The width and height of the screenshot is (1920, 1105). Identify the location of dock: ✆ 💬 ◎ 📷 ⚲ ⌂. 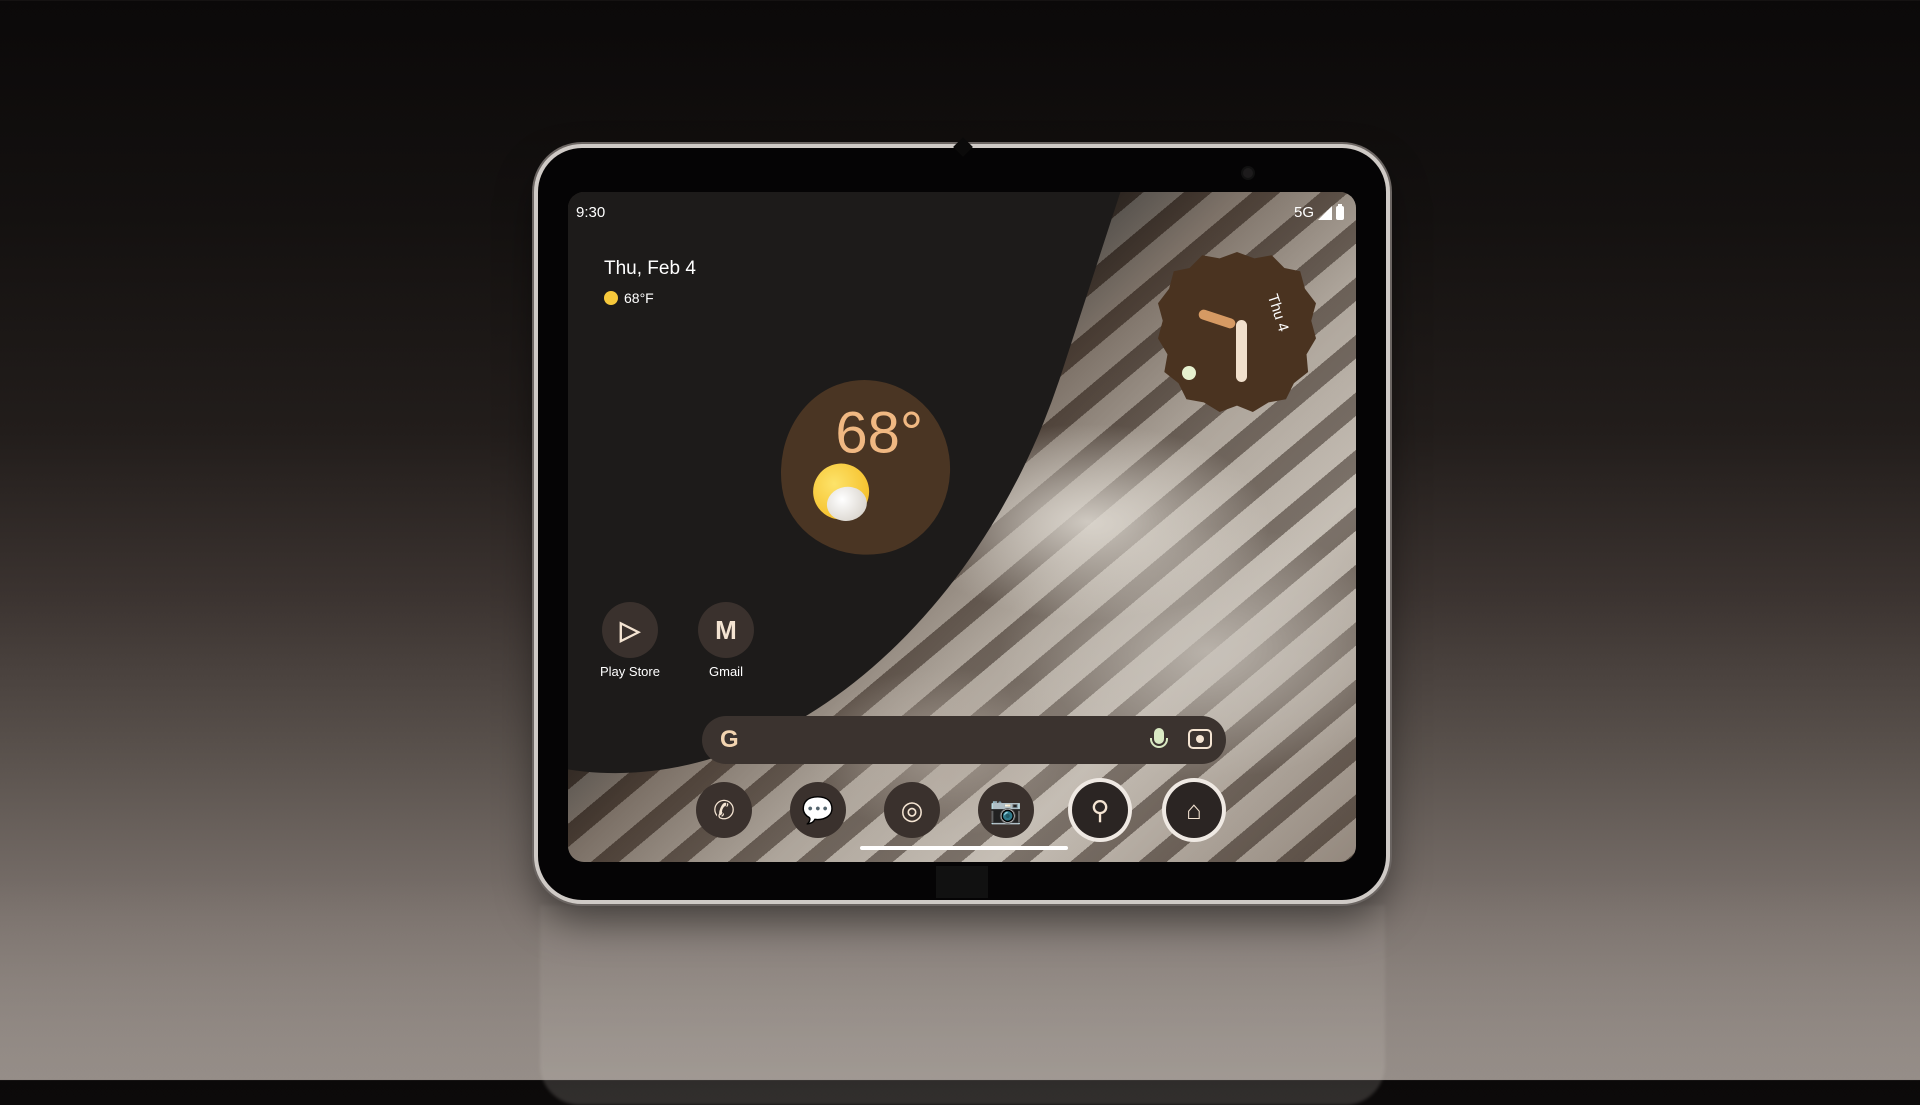
(959, 810).